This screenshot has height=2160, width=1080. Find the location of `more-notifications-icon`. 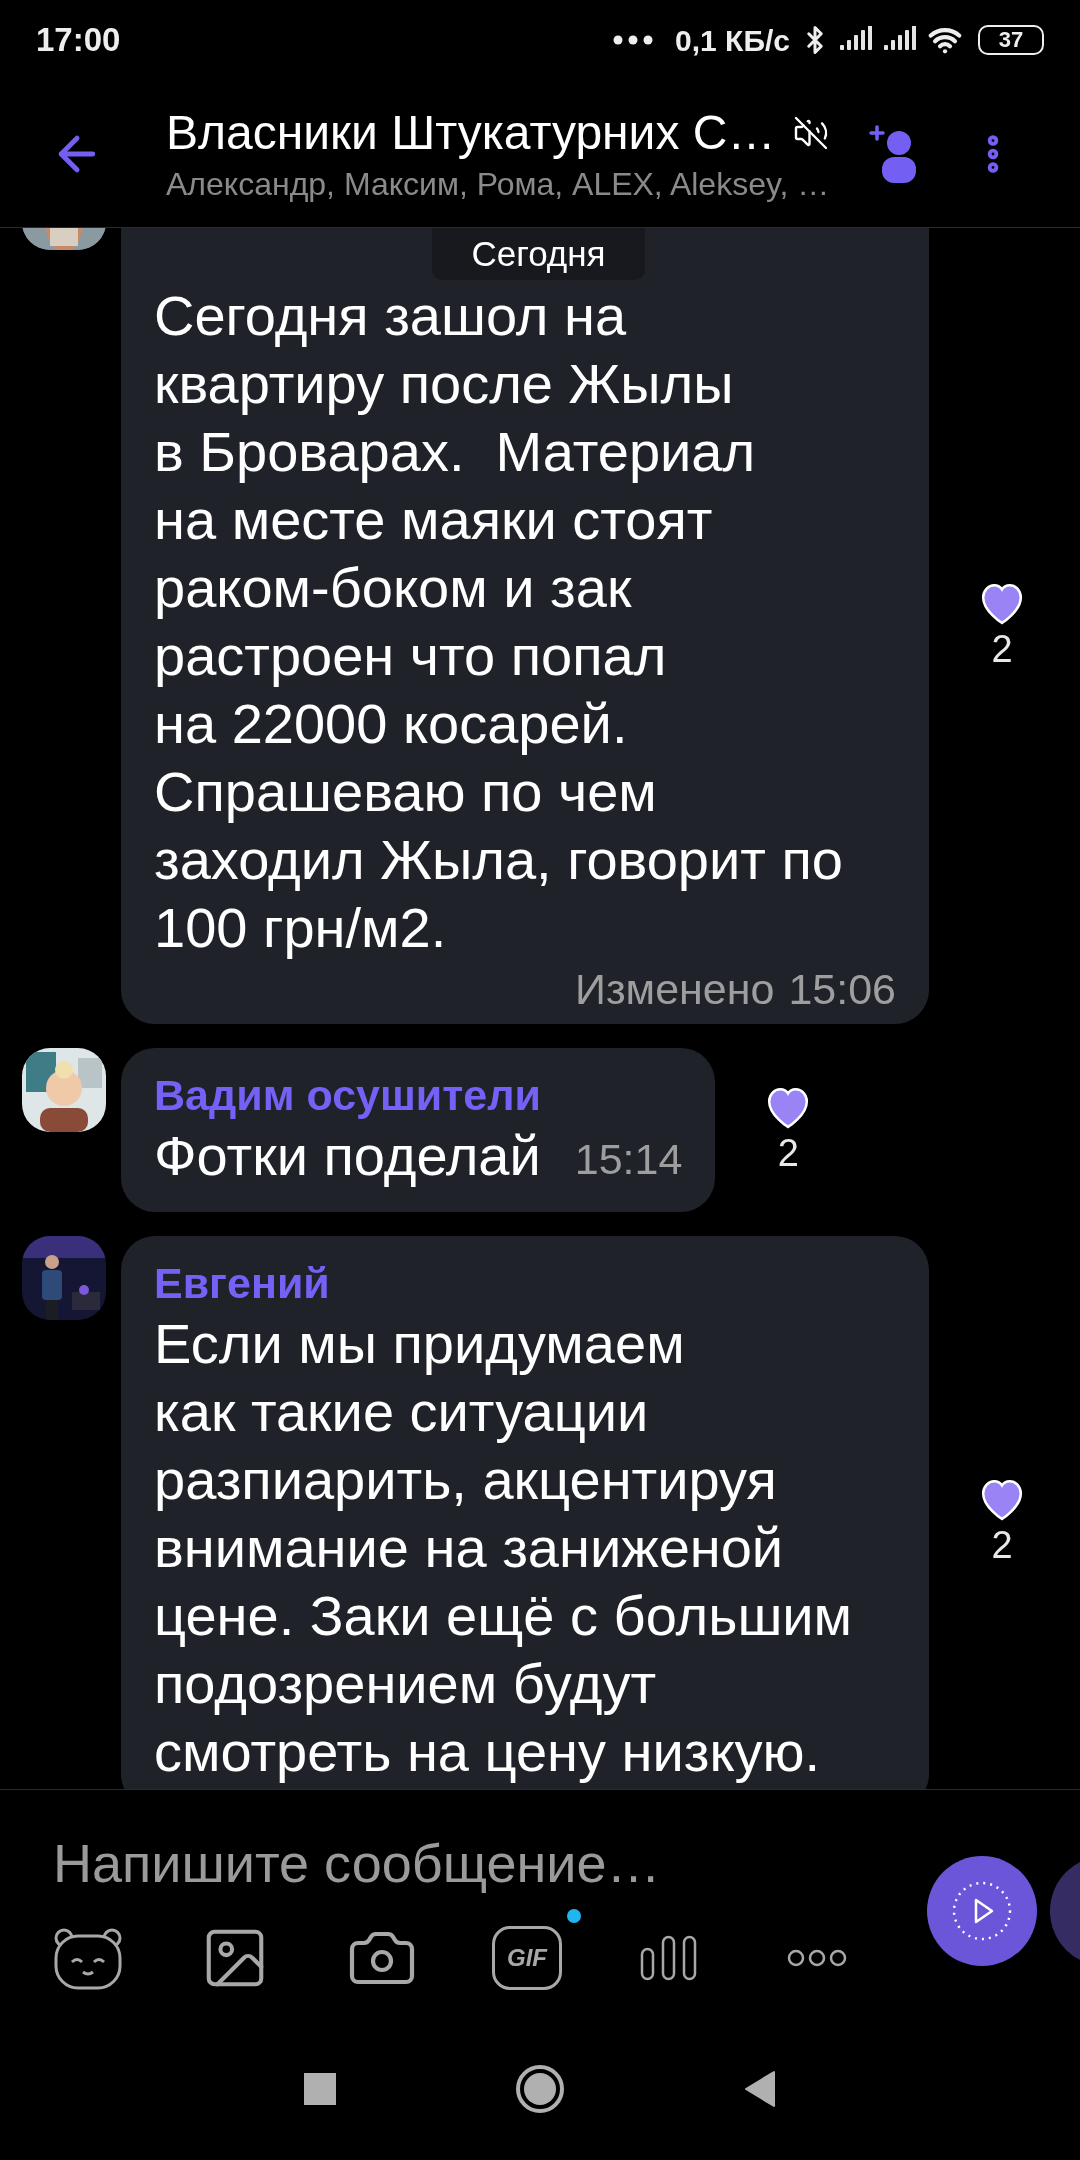

more-notifications-icon is located at coordinates (633, 40).